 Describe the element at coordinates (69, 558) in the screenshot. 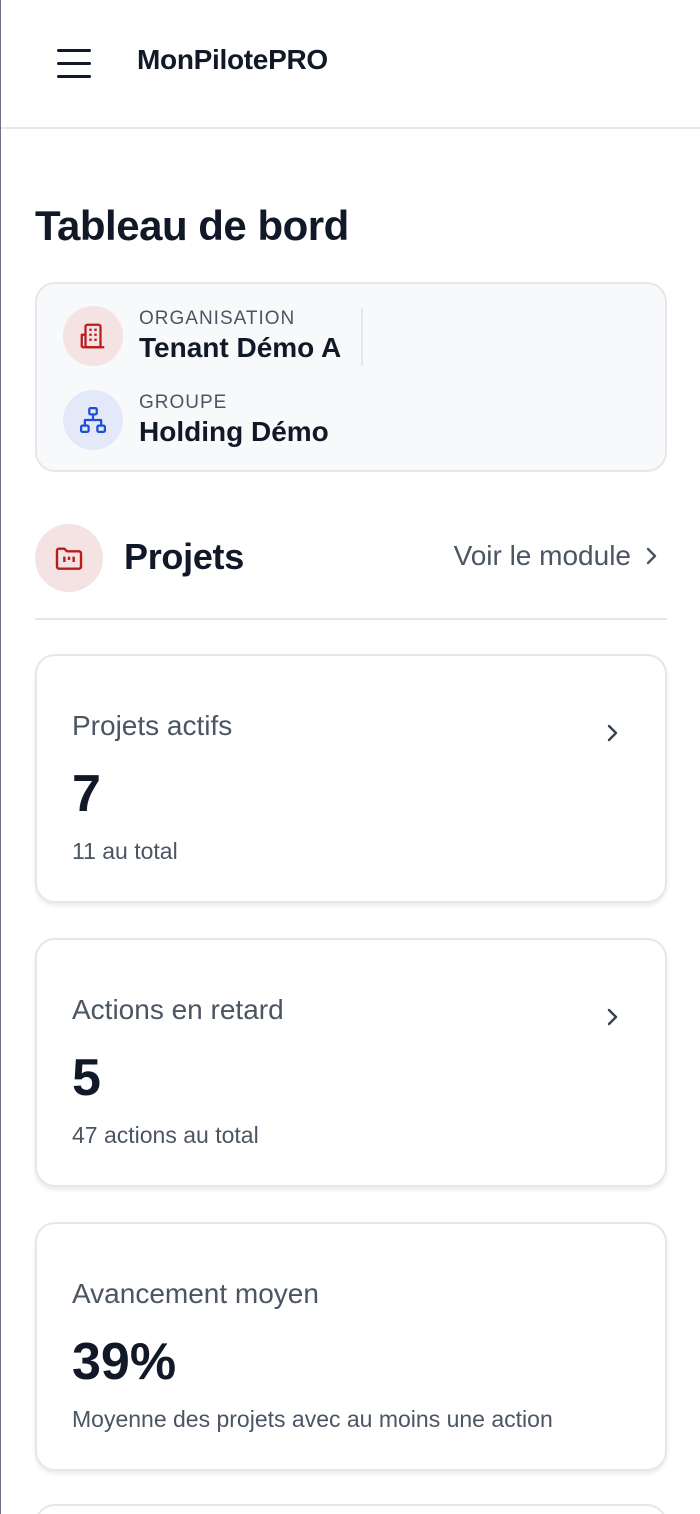

I see `project-folder-icon` at that location.